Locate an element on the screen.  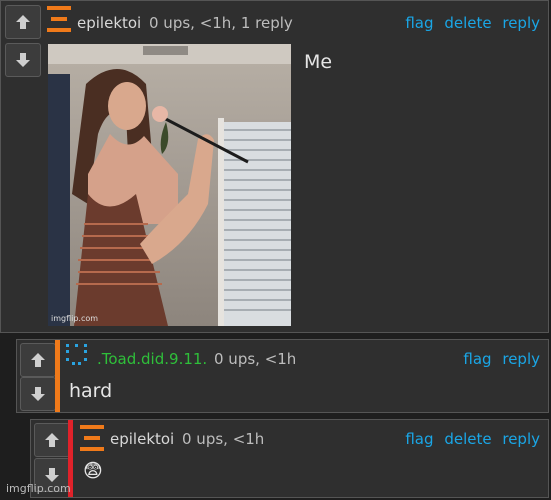
comment-3: epilektoi 0 ups, <1h flag delete reply 😨 is located at coordinates (289, 458).